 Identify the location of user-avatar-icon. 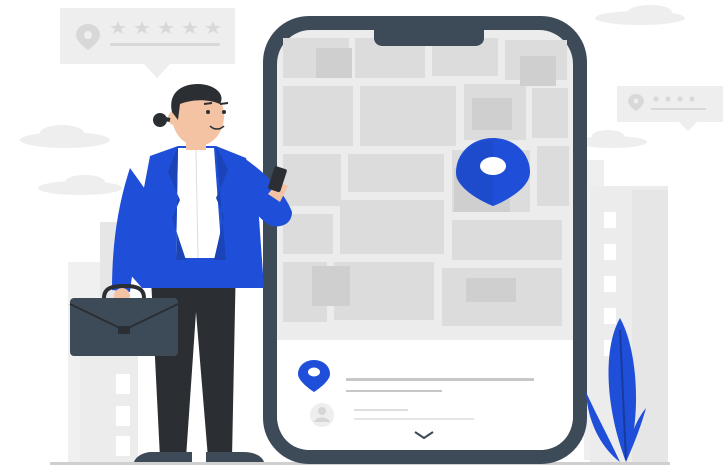
(322, 415).